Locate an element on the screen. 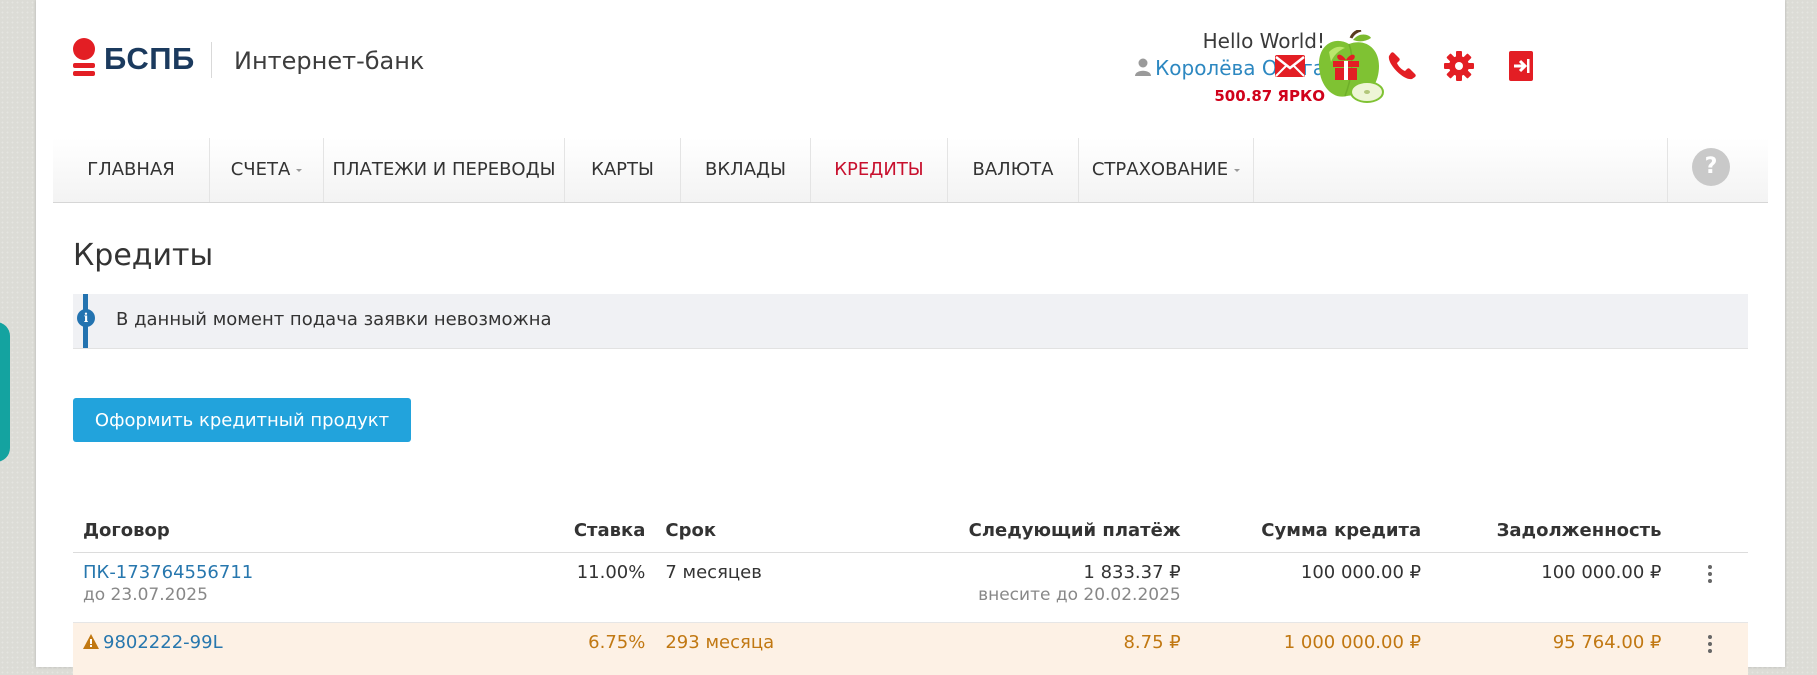  bonus-balance: 500.87 ЯРКО is located at coordinates (1230, 96).